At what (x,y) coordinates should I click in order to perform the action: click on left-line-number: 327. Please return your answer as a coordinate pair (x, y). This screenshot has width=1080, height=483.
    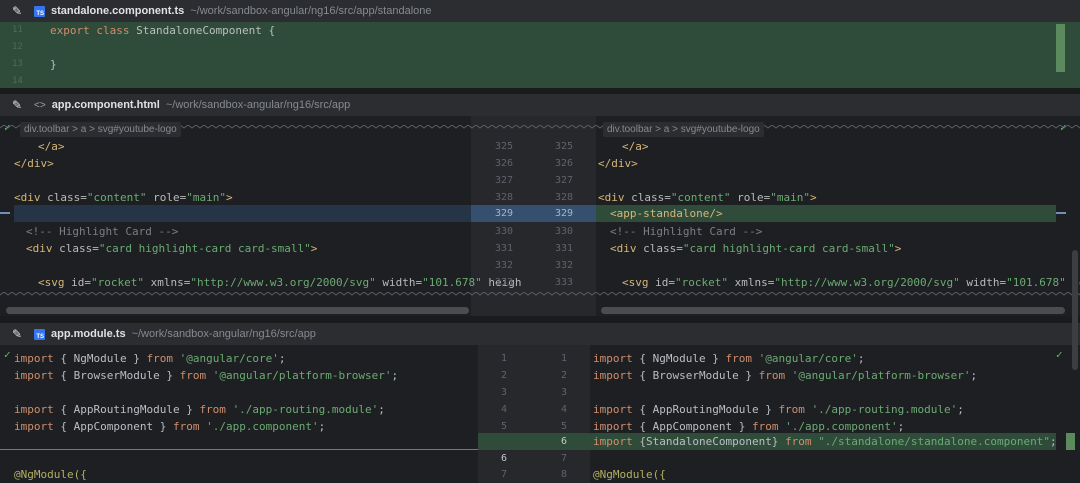
    Looking at the image, I should click on (504, 180).